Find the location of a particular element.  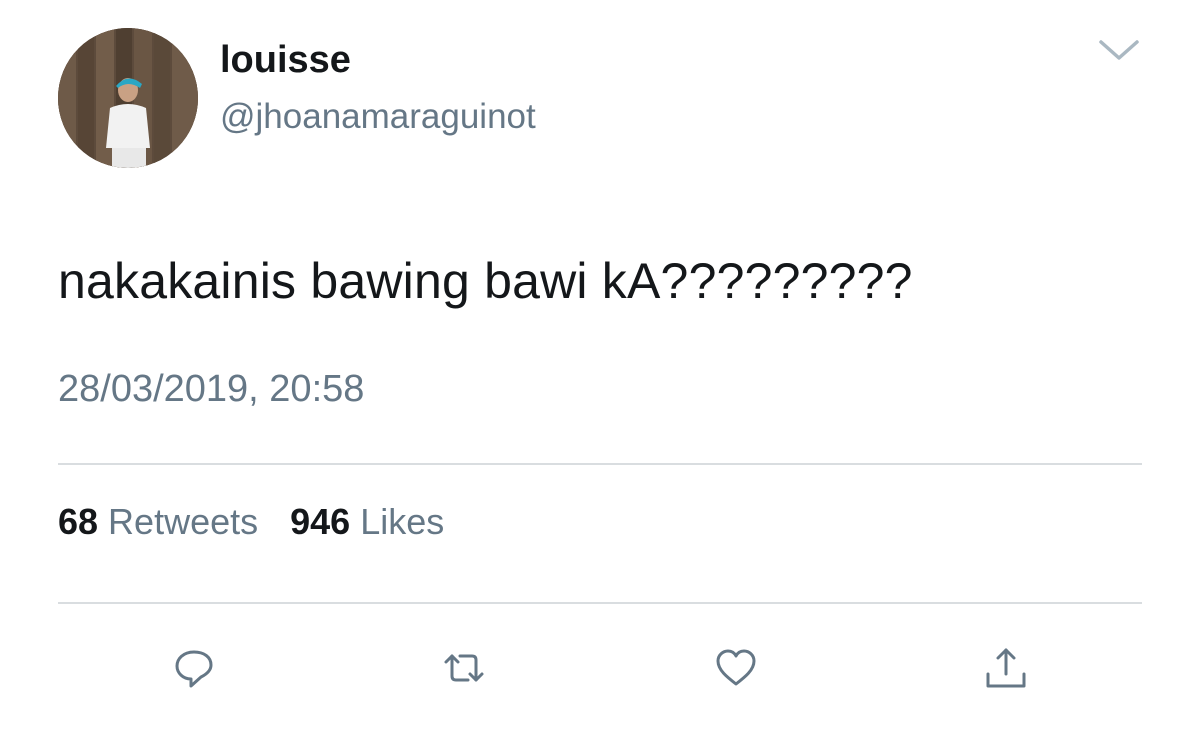

share-button is located at coordinates (1006, 668).